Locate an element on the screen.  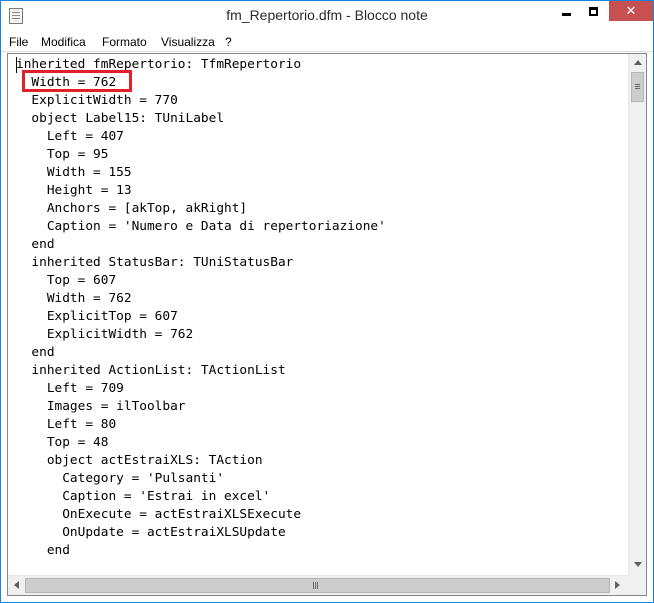
code-line: Height = 13 is located at coordinates (74, 190).